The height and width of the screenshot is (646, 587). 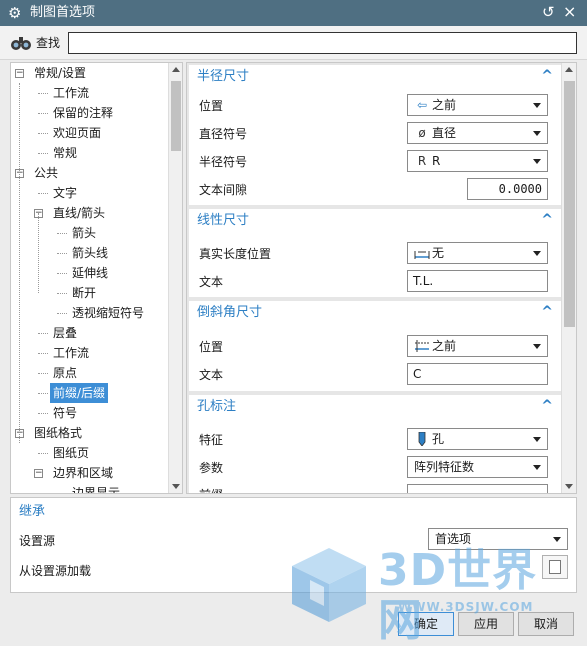 I want to click on tree-item-label: 延伸线, so click(x=90, y=273).